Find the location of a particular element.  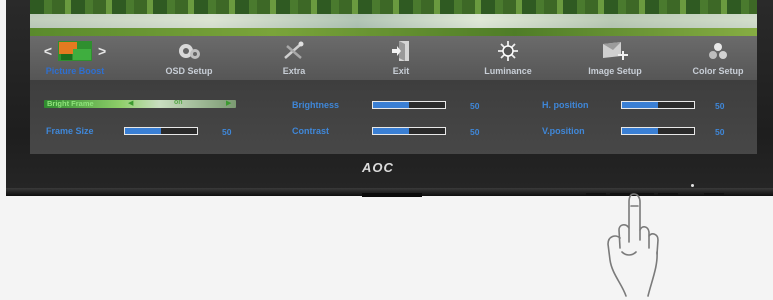

menu-item-picture-boost: < > Picture Boost is located at coordinates (75, 59).